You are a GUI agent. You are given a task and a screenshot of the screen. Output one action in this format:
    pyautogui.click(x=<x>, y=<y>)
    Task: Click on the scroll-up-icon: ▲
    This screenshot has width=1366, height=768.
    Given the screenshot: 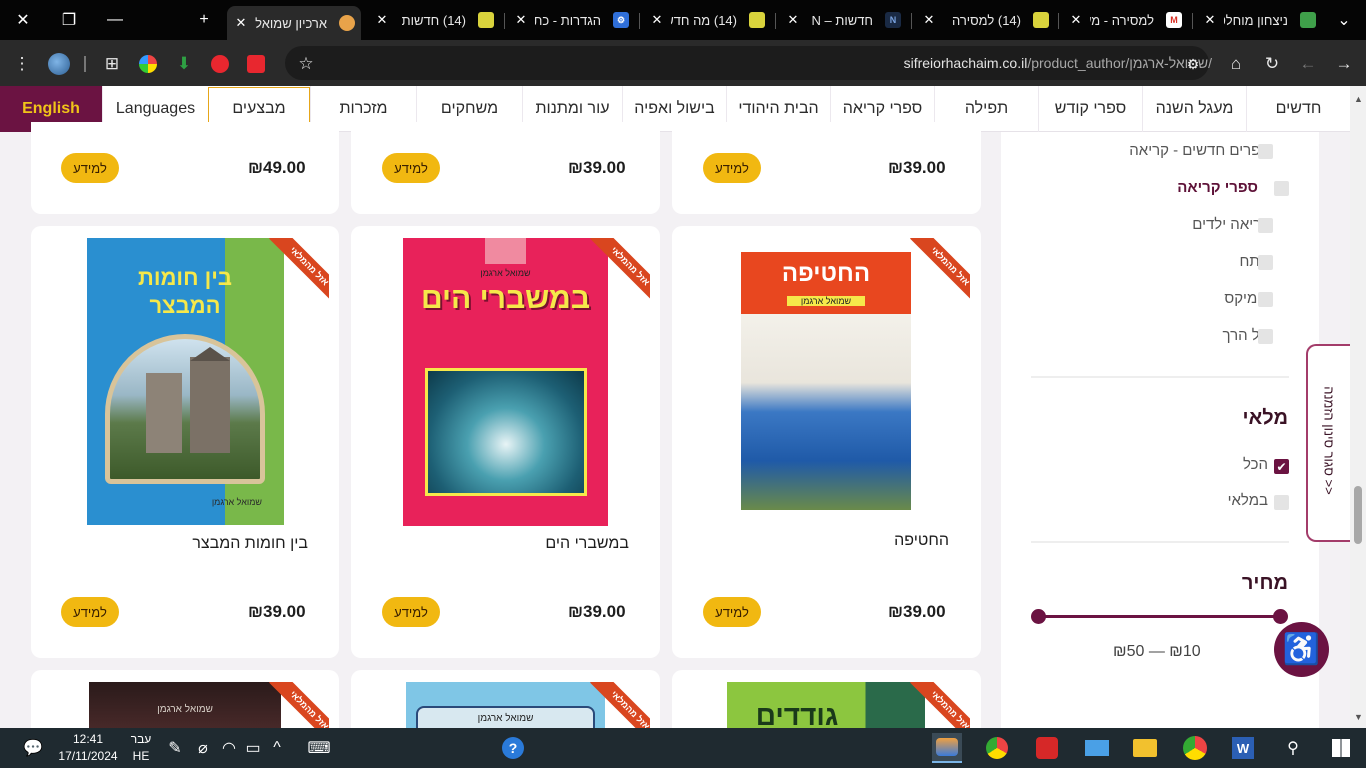 What is the action you would take?
    pyautogui.click(x=1358, y=99)
    